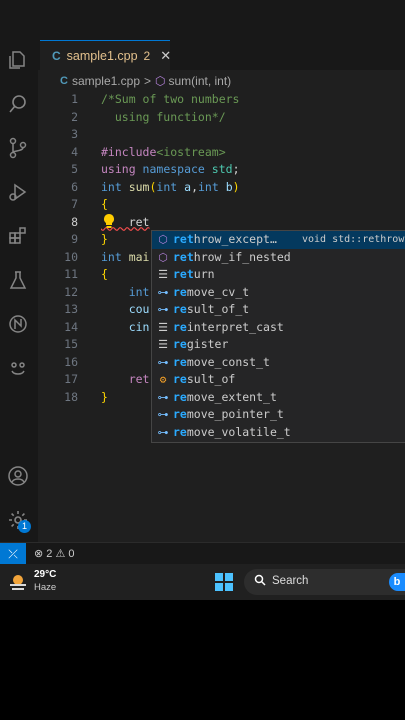 The image size is (405, 720). I want to click on status-bar: ⤫ ⊗ 2 ⚠ 0, so click(202, 553).